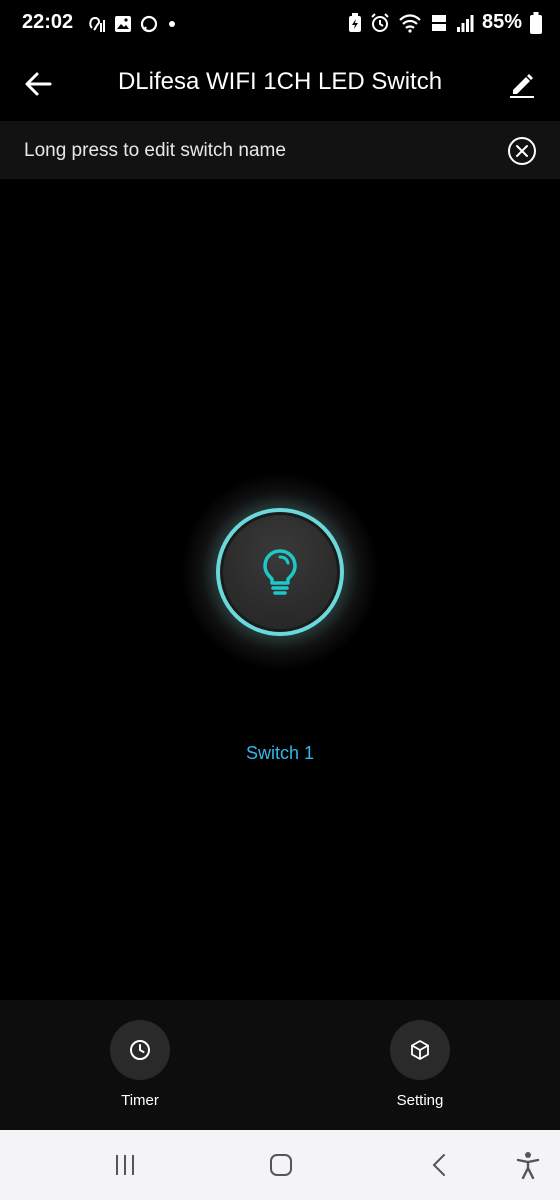 Image resolution: width=560 pixels, height=1200 pixels. I want to click on cube-icon, so click(420, 1050).